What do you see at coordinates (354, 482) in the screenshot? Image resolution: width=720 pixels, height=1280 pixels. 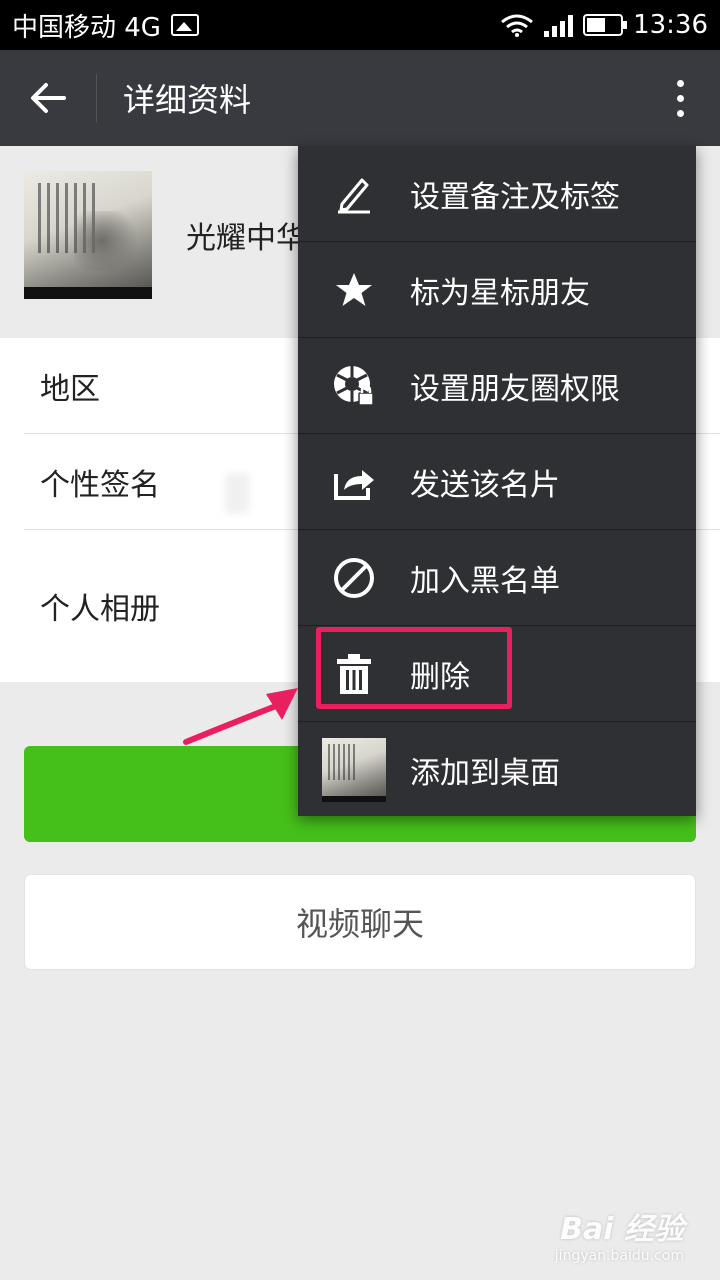 I see `share-icon` at bounding box center [354, 482].